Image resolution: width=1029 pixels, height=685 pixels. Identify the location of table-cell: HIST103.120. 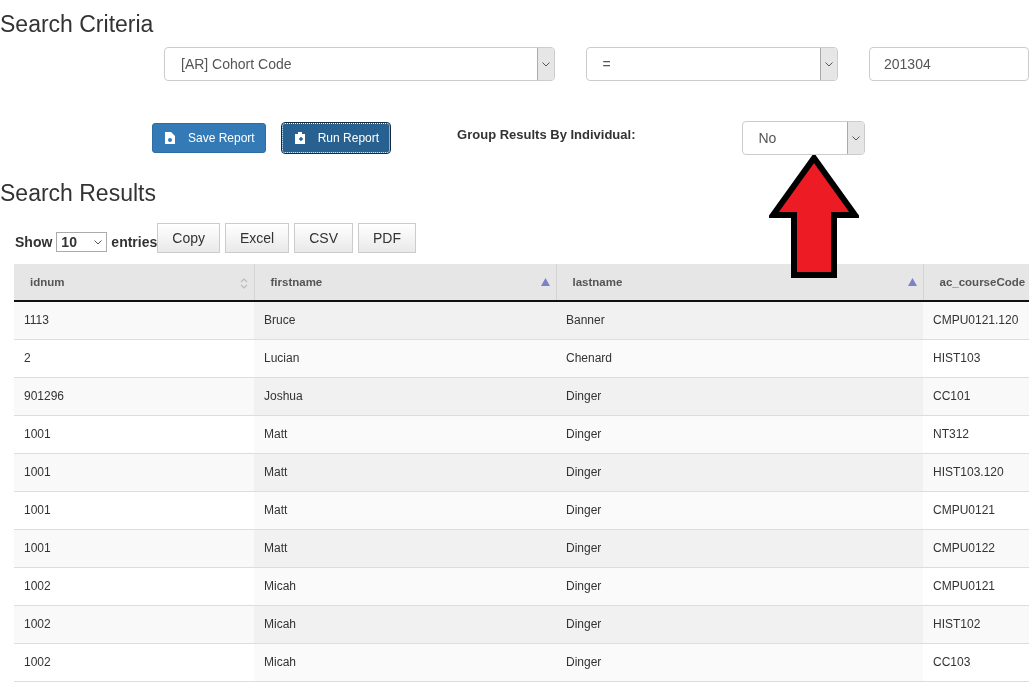
(976, 472).